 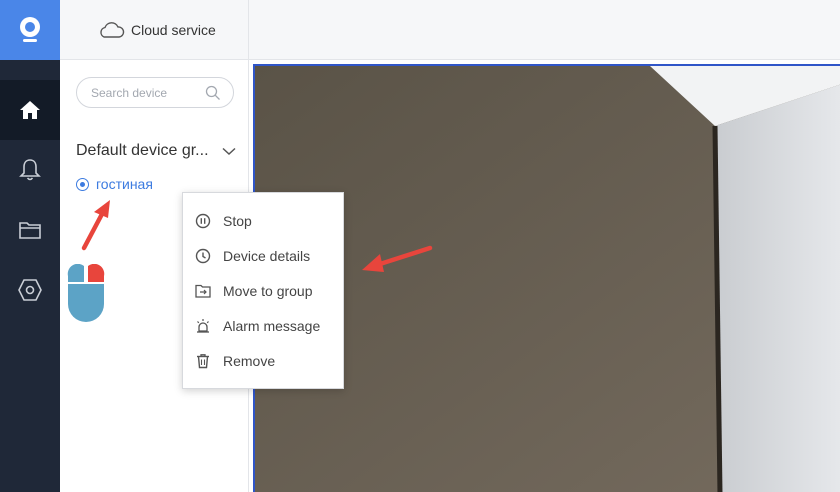 I want to click on arrow-to-device-icon, so click(x=95, y=225).